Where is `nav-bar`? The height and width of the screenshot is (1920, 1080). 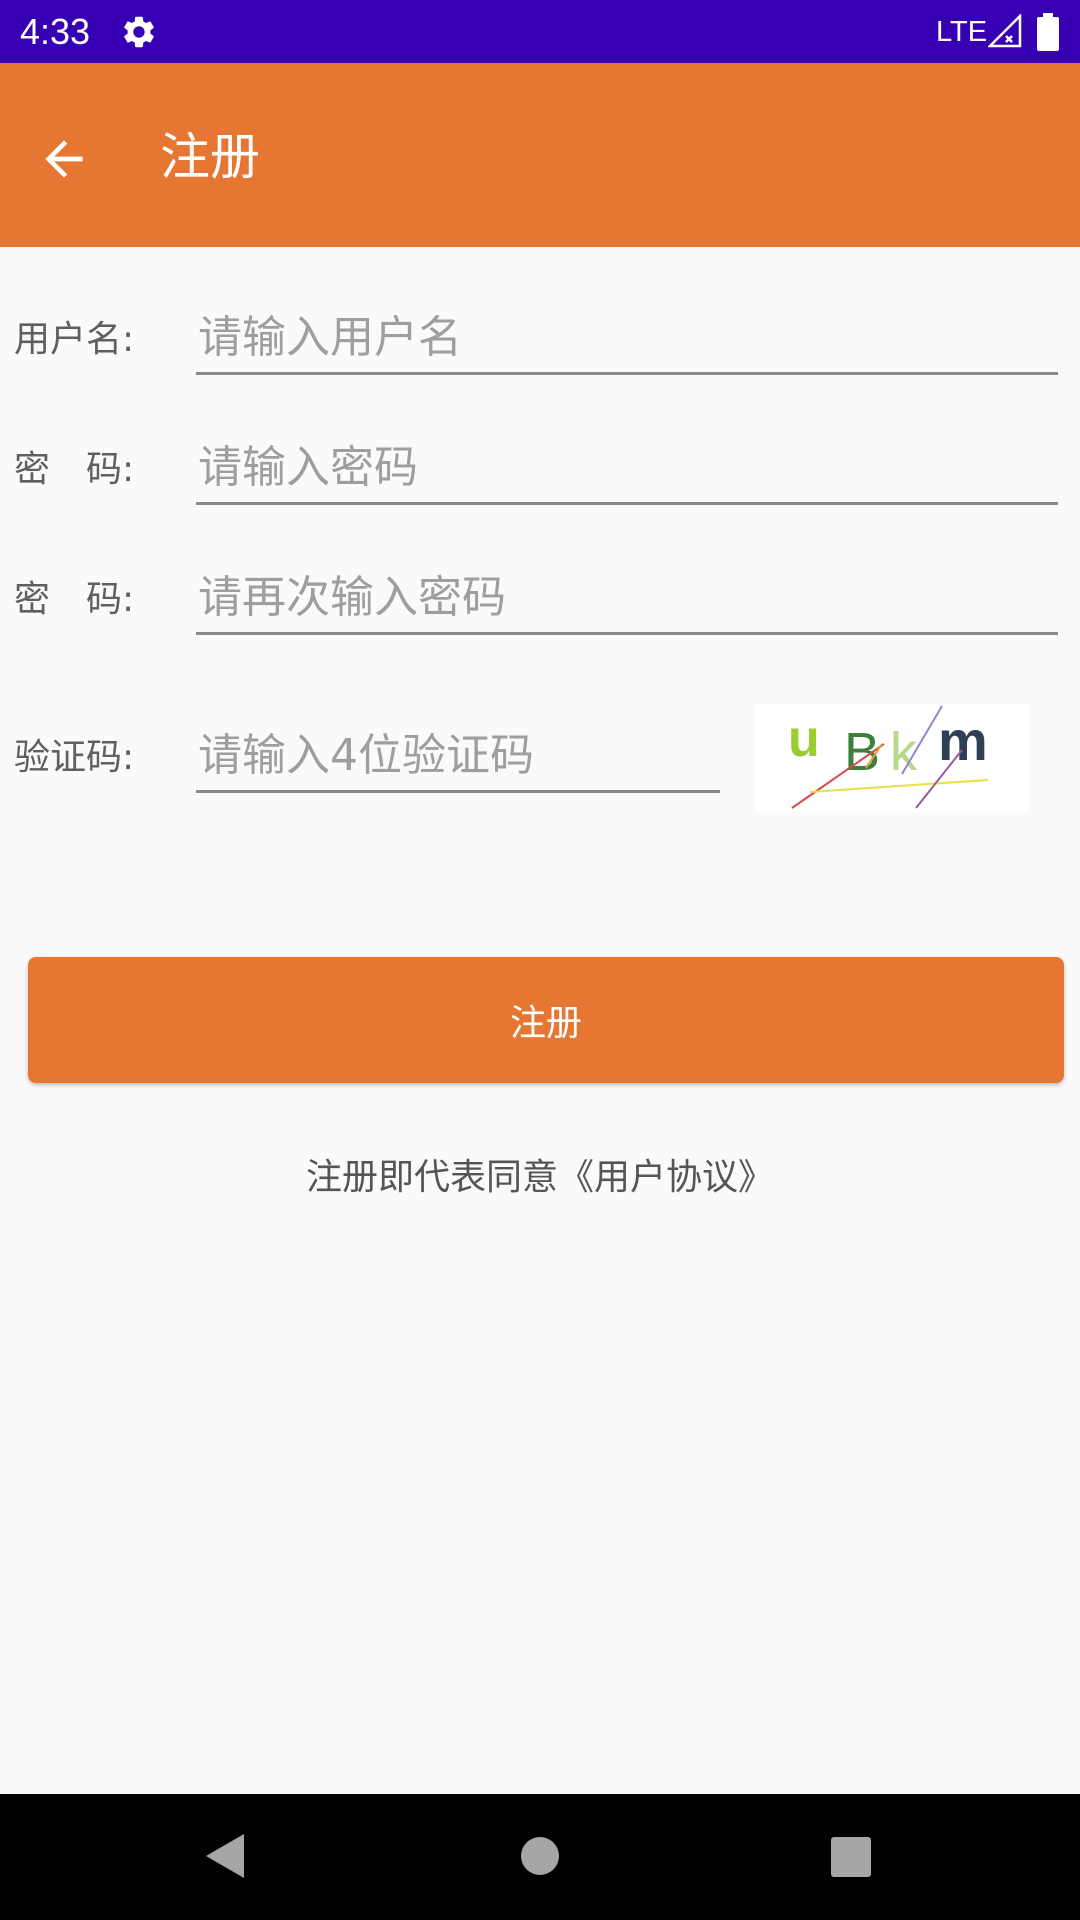
nav-bar is located at coordinates (540, 1857).